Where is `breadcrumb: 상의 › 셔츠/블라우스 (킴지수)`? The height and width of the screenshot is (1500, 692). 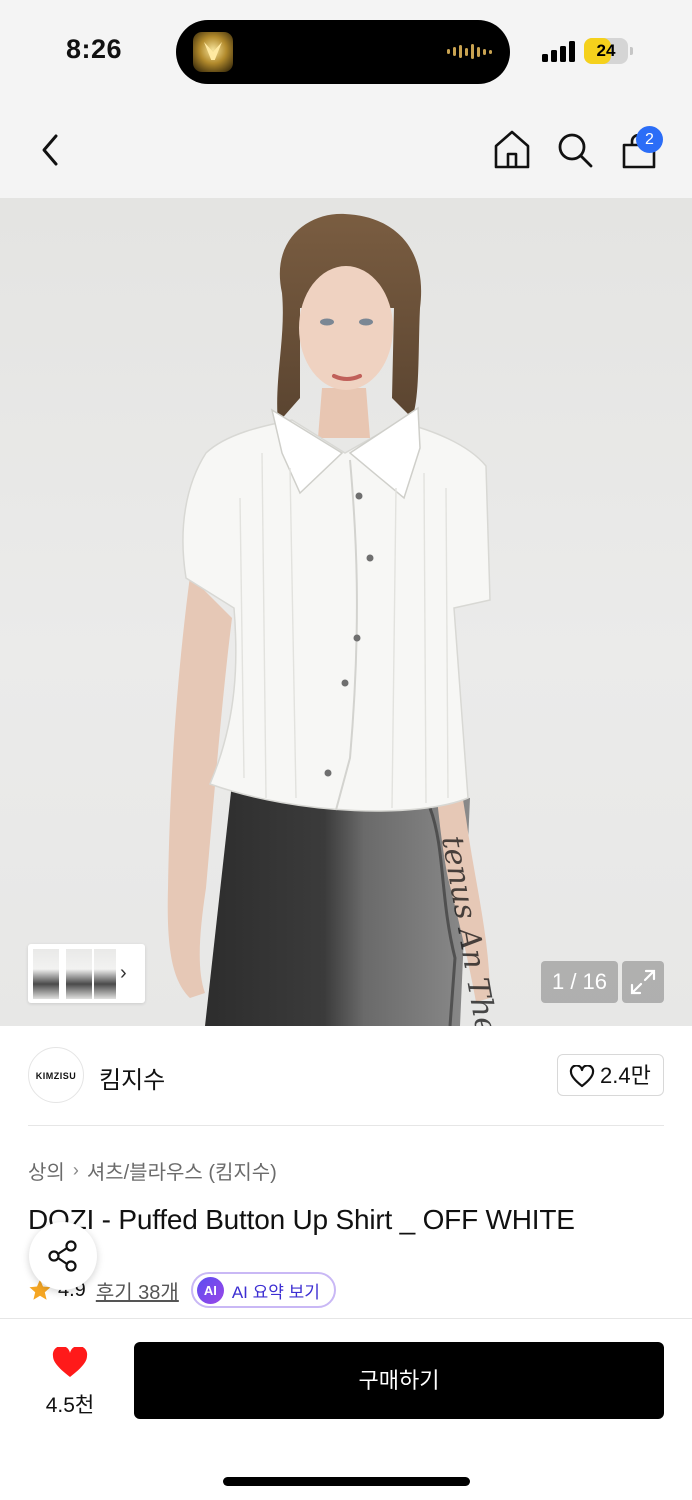
breadcrumb: 상의 › 셔츠/블라우스 (킴지수) is located at coordinates (152, 1170).